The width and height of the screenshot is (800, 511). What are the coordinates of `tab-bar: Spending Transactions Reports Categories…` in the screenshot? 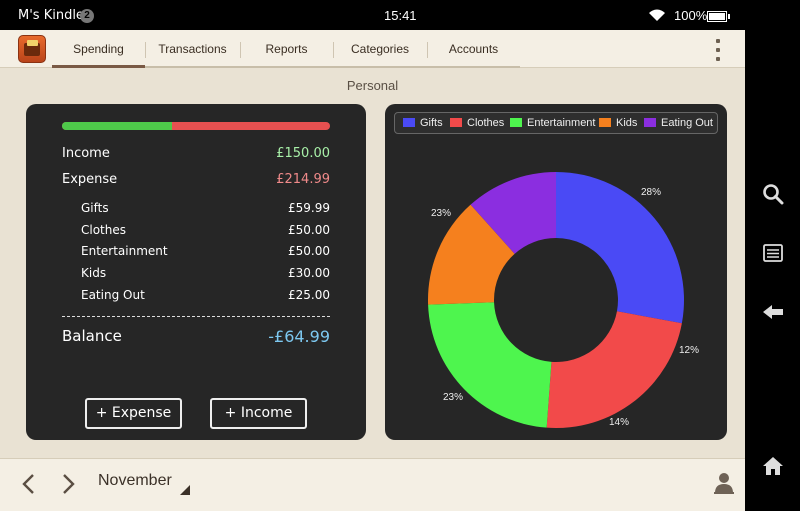 It's located at (372, 49).